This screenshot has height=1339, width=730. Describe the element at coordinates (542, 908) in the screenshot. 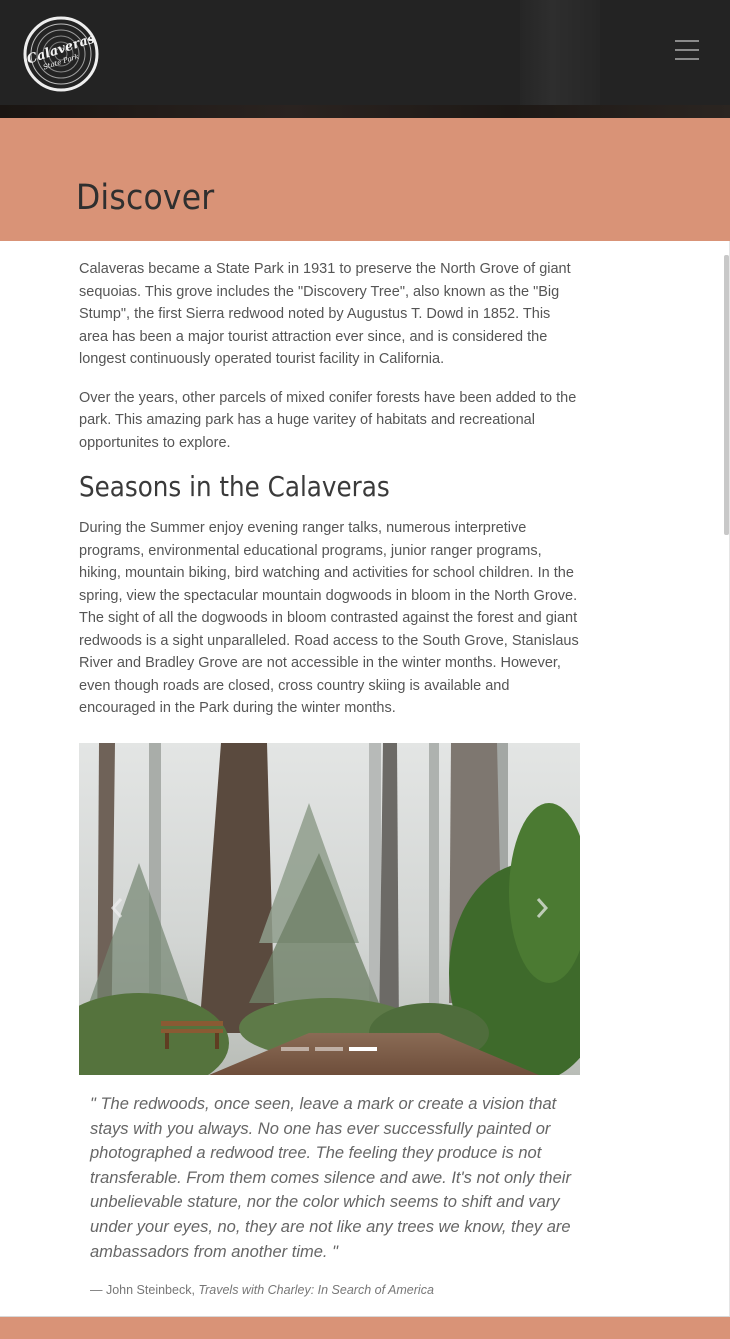

I see `chevron-right-icon` at that location.